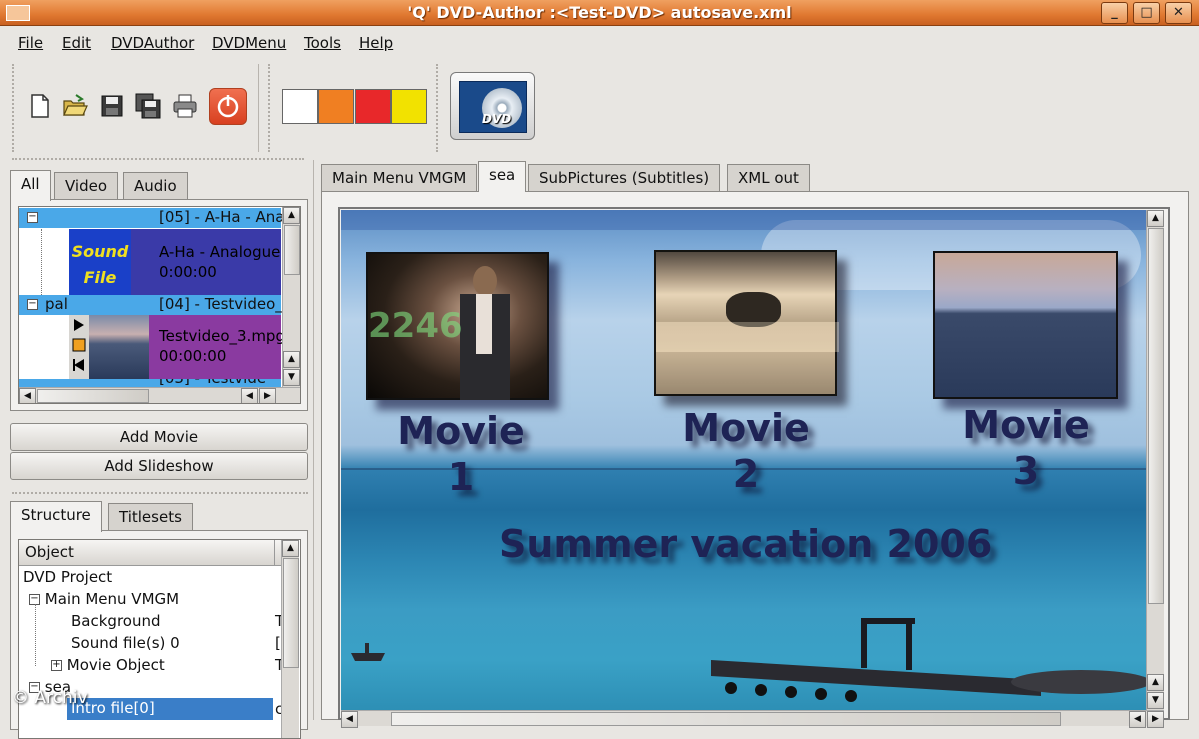 Image resolution: width=1199 pixels, height=739 pixels. What do you see at coordinates (193, 356) in the screenshot?
I see `entry-duration: 00:00:00` at bounding box center [193, 356].